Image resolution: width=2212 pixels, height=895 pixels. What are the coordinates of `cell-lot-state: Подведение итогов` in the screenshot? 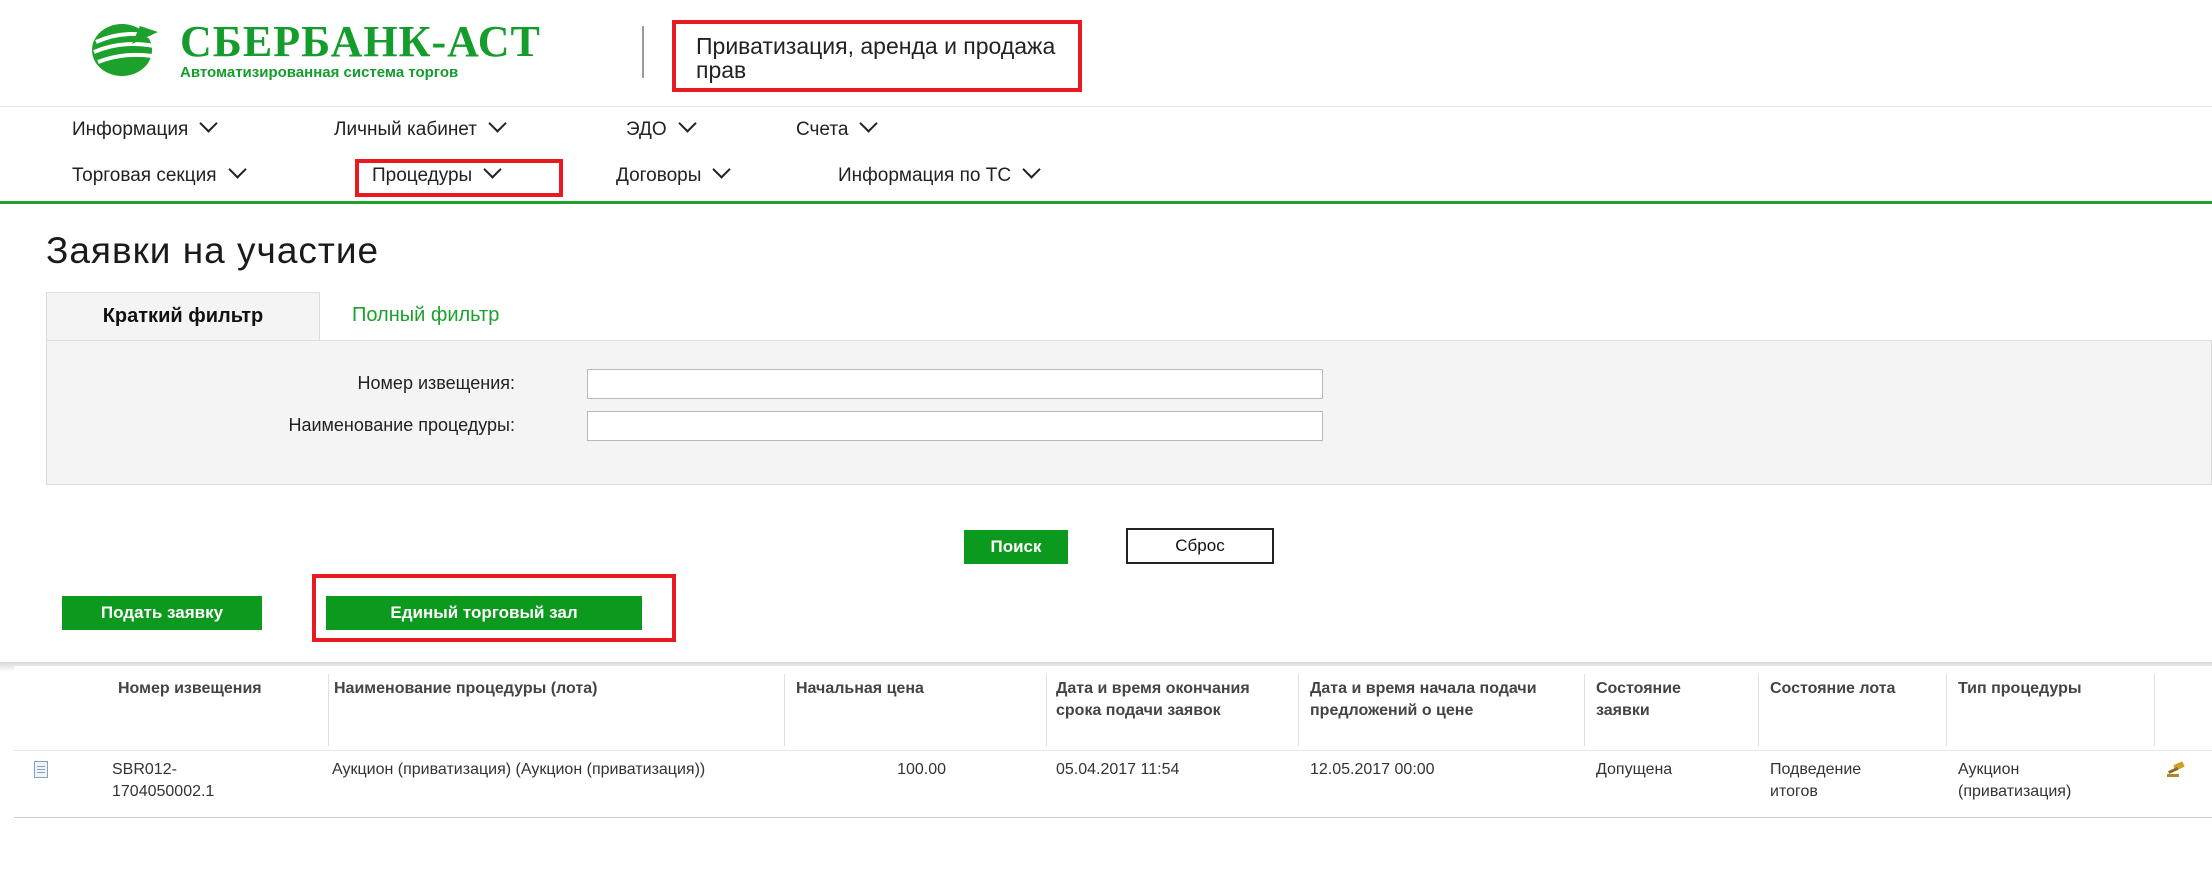 It's located at (1816, 780).